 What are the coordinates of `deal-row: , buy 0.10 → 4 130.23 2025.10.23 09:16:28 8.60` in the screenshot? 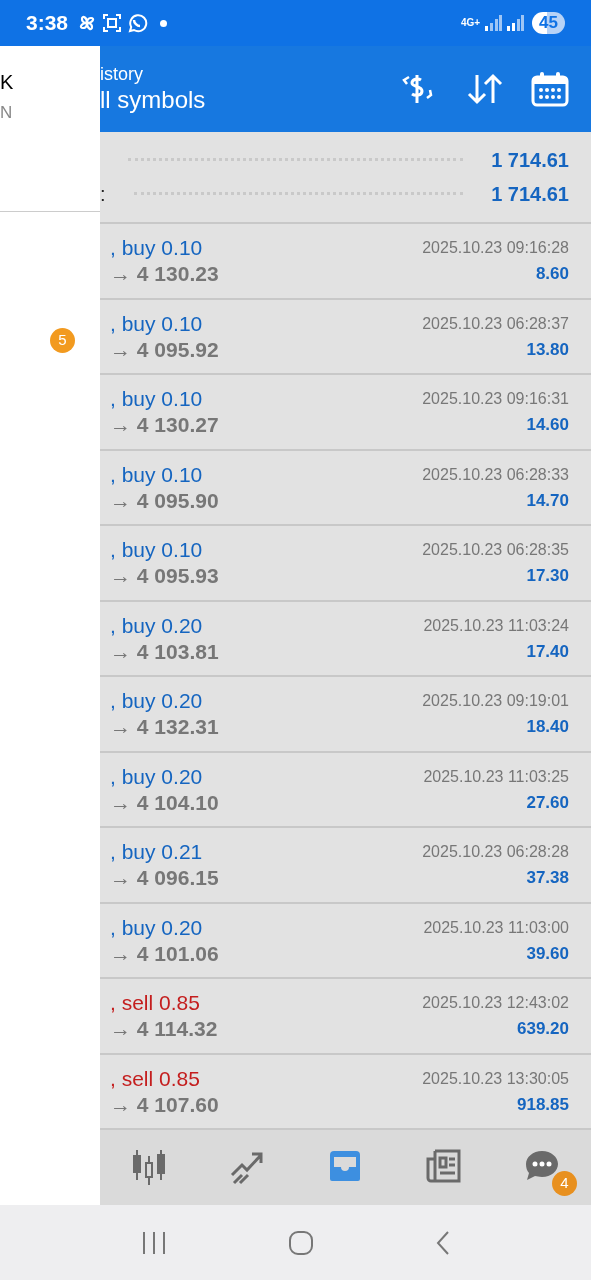 It's located at (345, 262).